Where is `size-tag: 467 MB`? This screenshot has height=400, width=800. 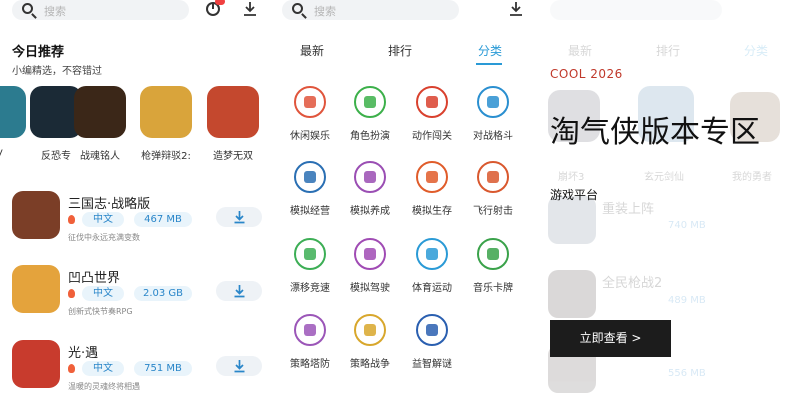
size-tag: 467 MB is located at coordinates (163, 219).